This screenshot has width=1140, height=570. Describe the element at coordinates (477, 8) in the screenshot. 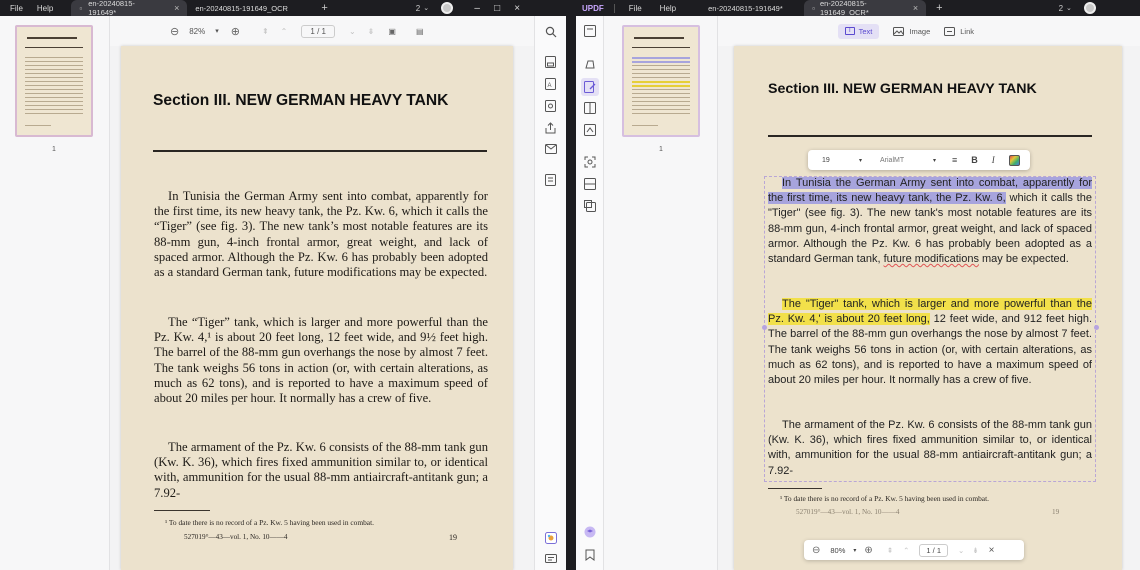

I see `minimize-icon: –` at that location.